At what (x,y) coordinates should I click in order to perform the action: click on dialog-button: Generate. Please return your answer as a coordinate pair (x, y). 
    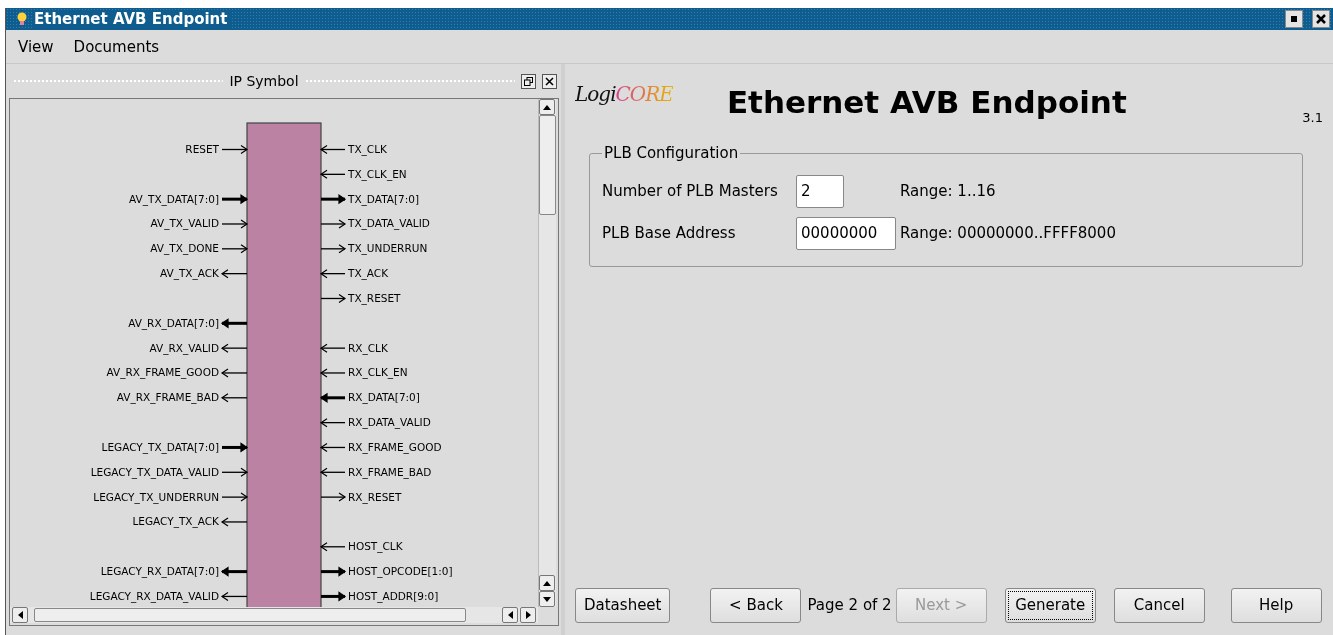
    Looking at the image, I should click on (1050, 605).